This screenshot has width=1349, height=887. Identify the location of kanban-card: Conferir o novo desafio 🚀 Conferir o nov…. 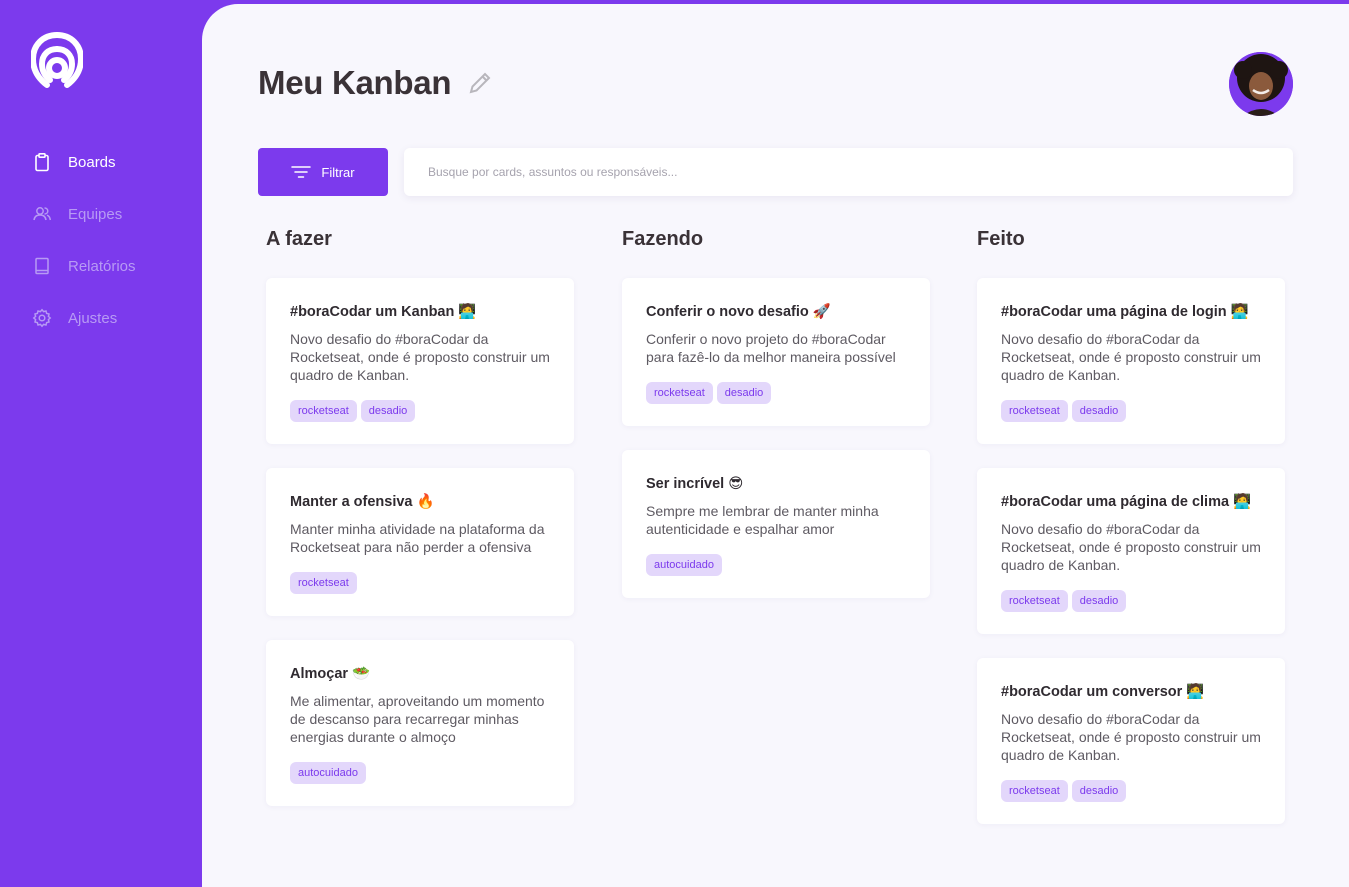
(776, 352).